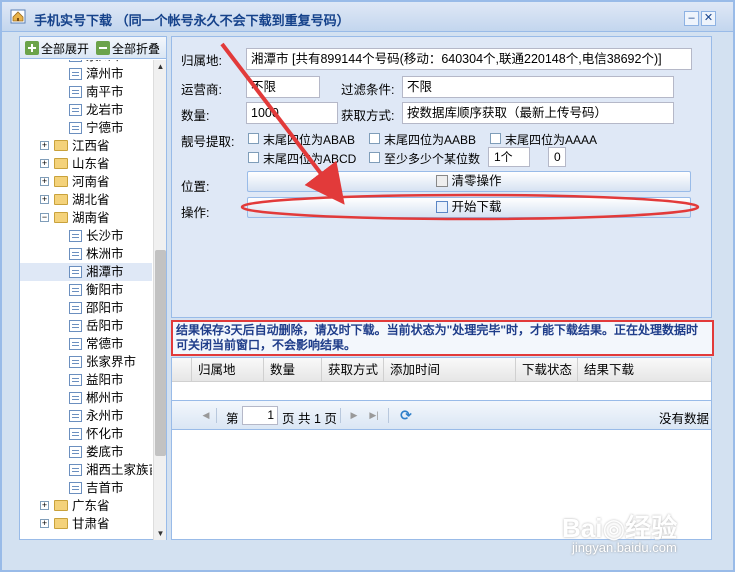 Image resolution: width=735 pixels, height=572 pixels. What do you see at coordinates (105, 236) in the screenshot?
I see `tree-item-label: 长沙市` at bounding box center [105, 236].